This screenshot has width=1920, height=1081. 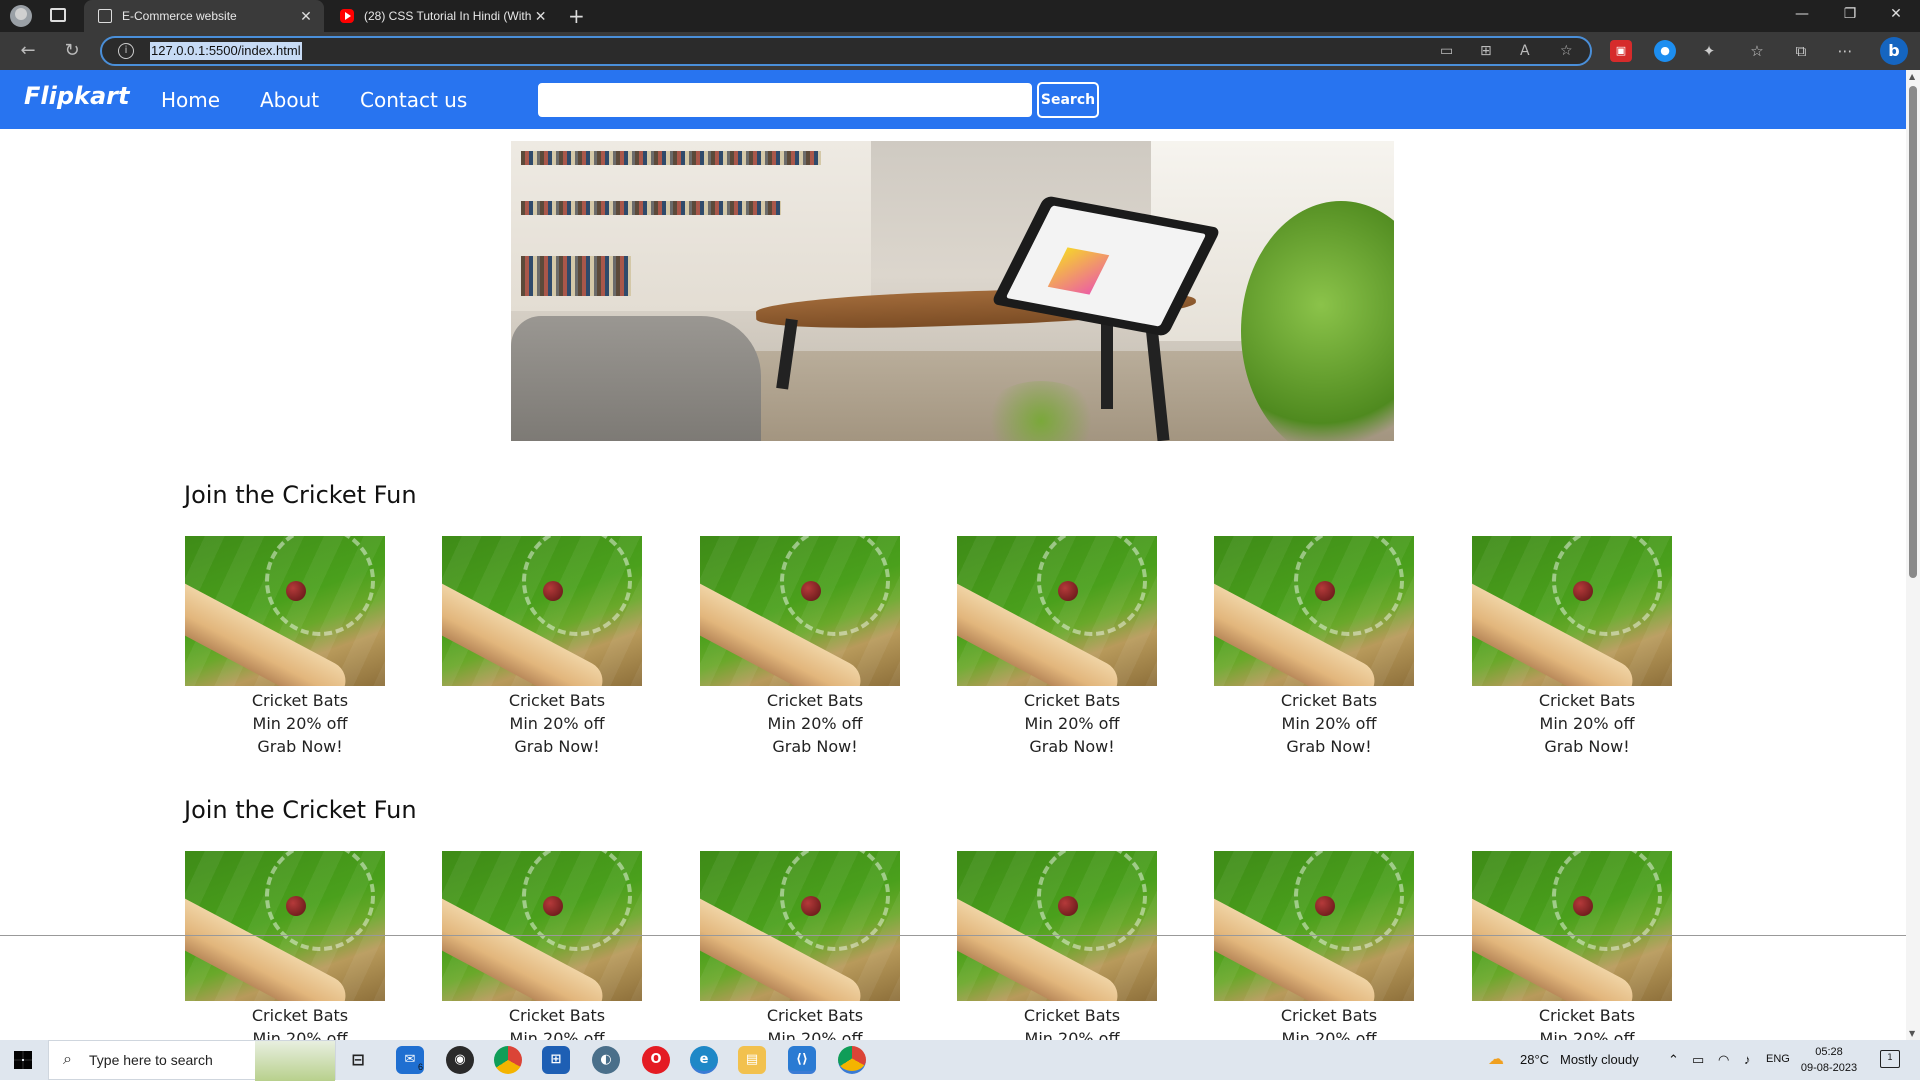 What do you see at coordinates (1829, 1052) in the screenshot?
I see `clock-time: 05:28` at bounding box center [1829, 1052].